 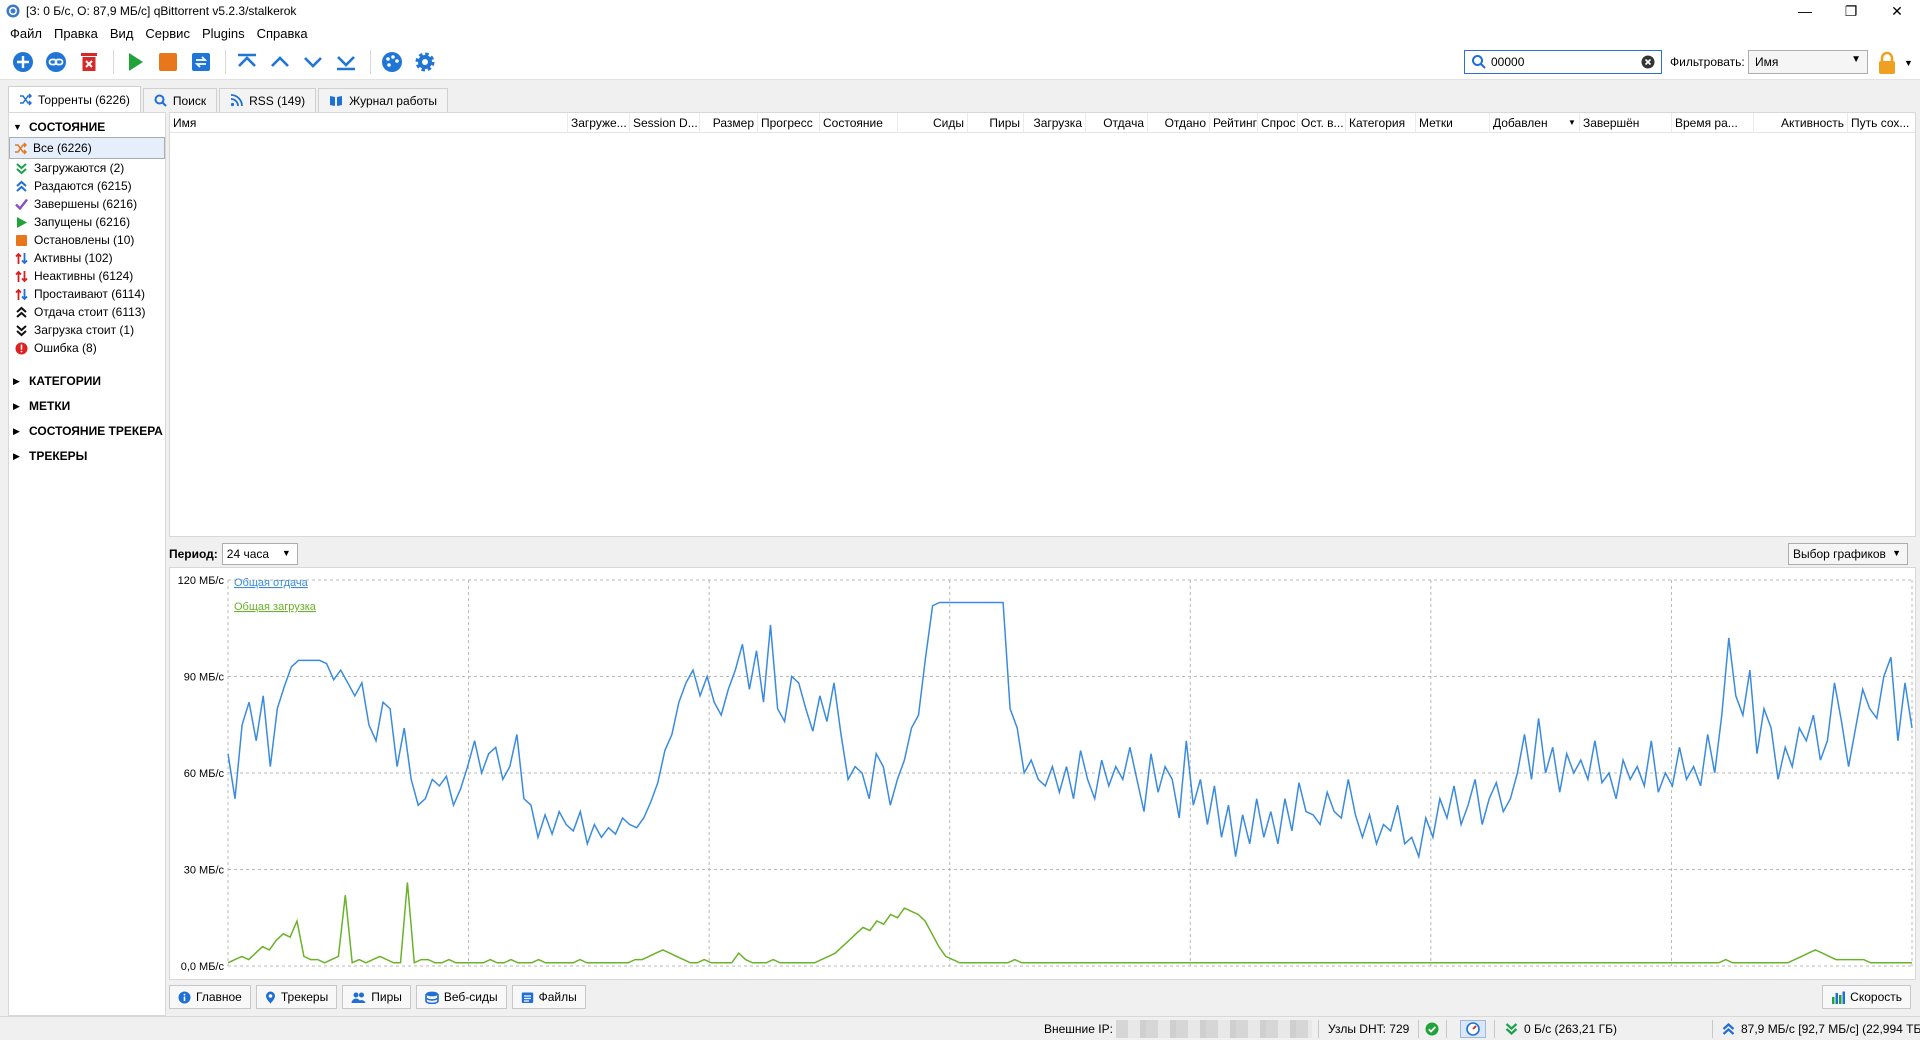 What do you see at coordinates (87, 276) in the screenshot?
I see `sidebar-item: Неактивны (6124)` at bounding box center [87, 276].